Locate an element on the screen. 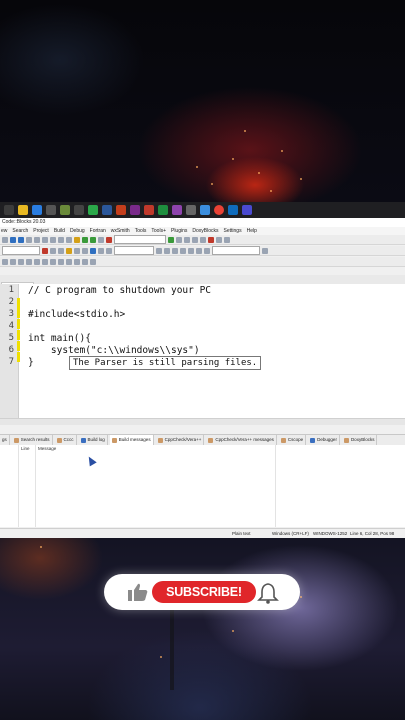 Image resolution: width=405 pixels, height=720 pixels. menu-item: Project is located at coordinates (41, 231).